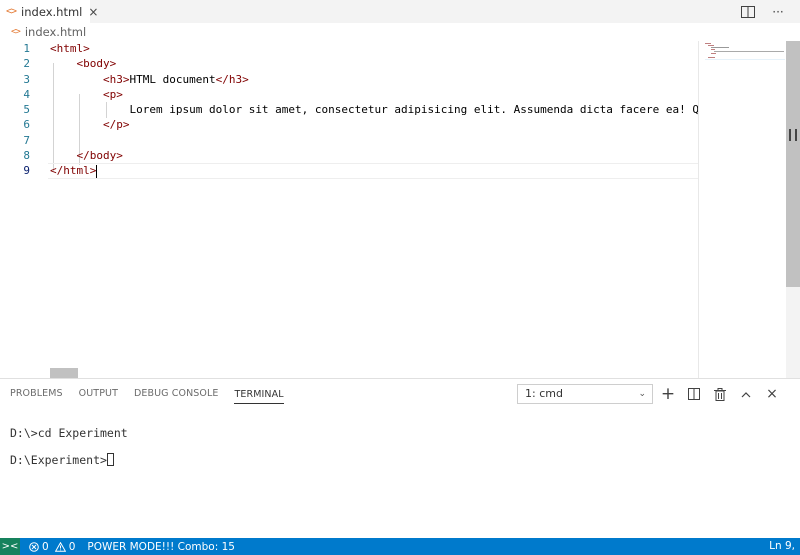  What do you see at coordinates (793, 164) in the screenshot?
I see `scrollbar-thumb` at bounding box center [793, 164].